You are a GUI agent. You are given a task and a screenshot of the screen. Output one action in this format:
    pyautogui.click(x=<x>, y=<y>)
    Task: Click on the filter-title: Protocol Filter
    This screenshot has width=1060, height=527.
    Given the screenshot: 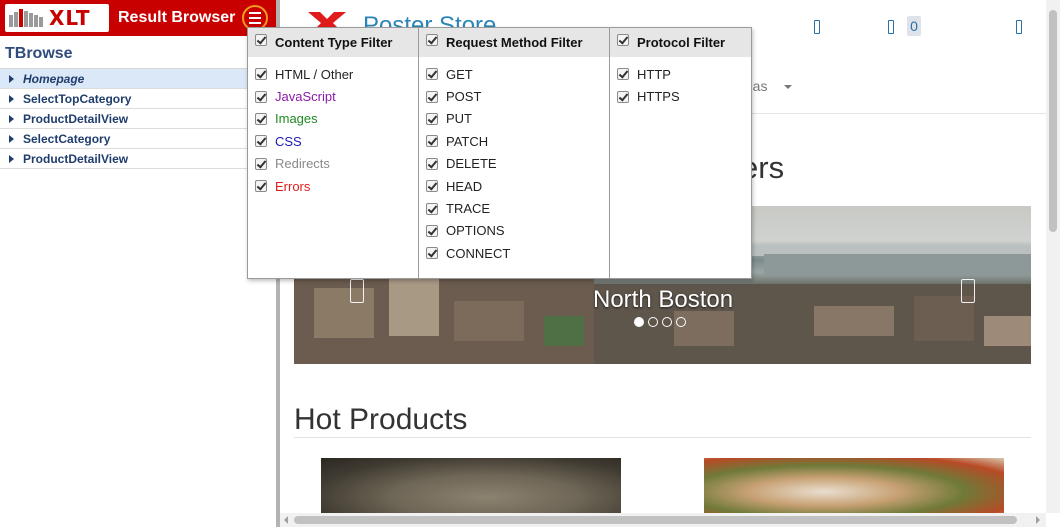 What is the action you would take?
    pyautogui.click(x=681, y=42)
    